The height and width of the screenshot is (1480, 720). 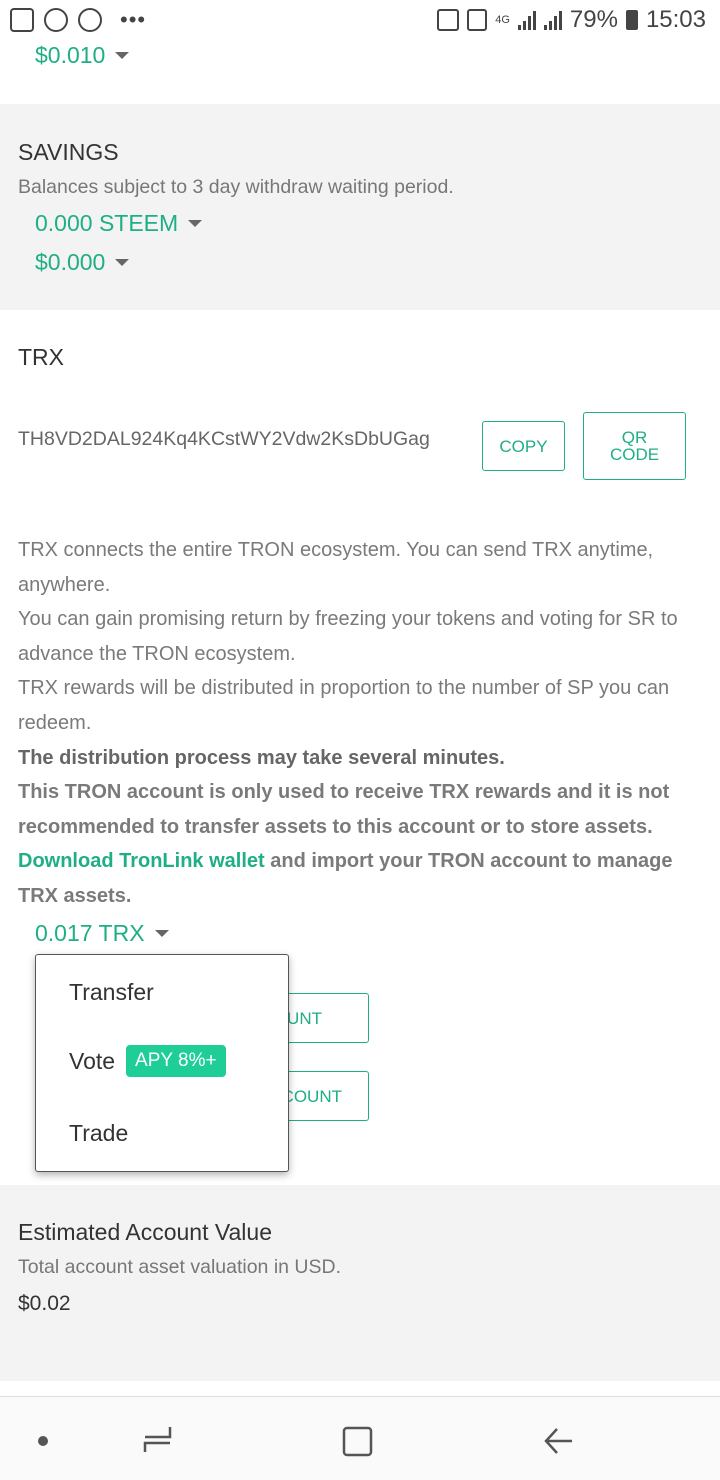 I want to click on savings-usd-value: $0.000, so click(x=70, y=262).